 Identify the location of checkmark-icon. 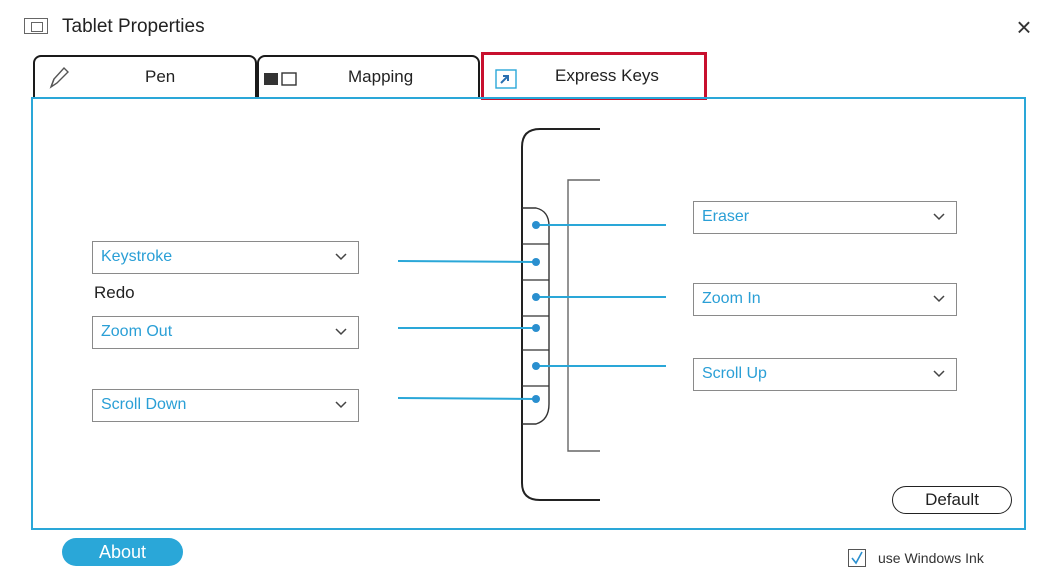
(857, 558).